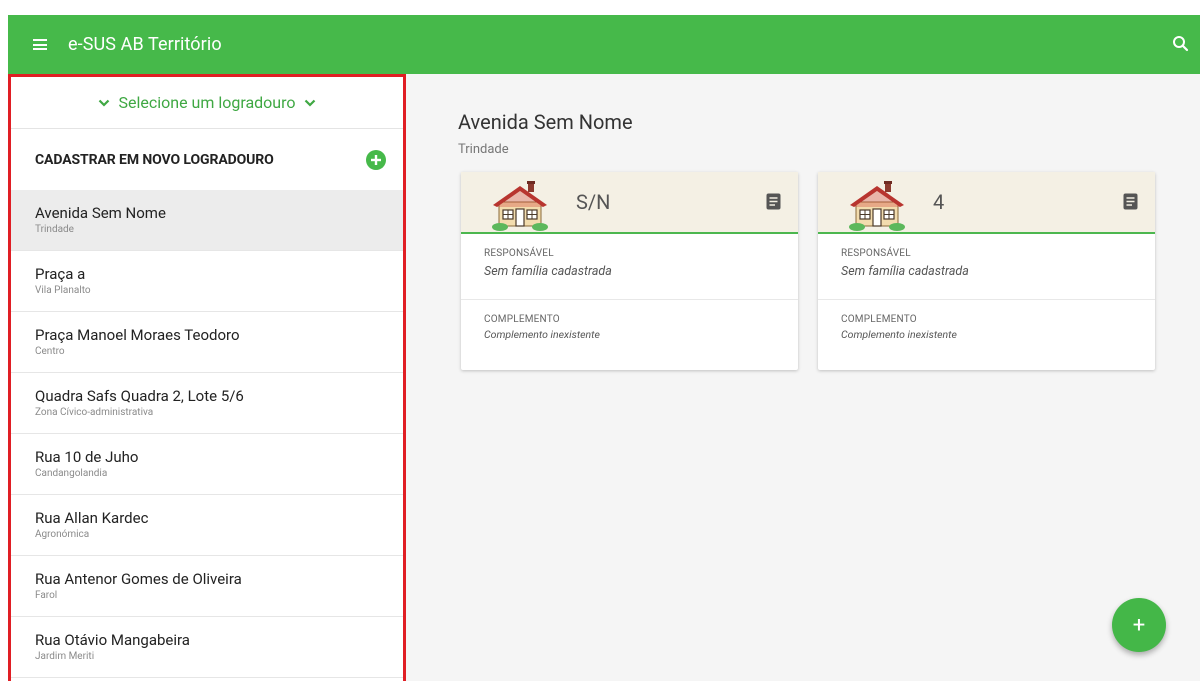 This screenshot has width=1200, height=681. What do you see at coordinates (139, 396) in the screenshot?
I see `street-name: Quadra Safs Quadra 2, Lote 5/6` at bounding box center [139, 396].